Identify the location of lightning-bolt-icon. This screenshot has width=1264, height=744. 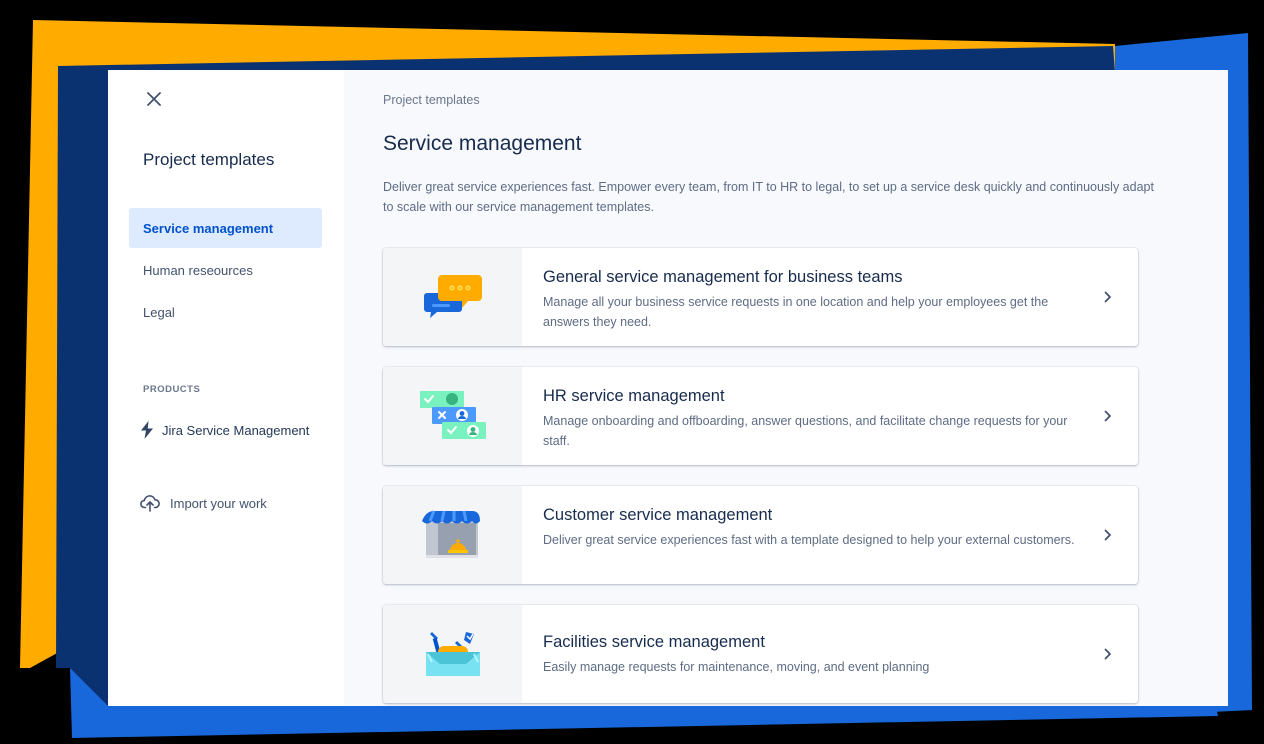
(147, 430).